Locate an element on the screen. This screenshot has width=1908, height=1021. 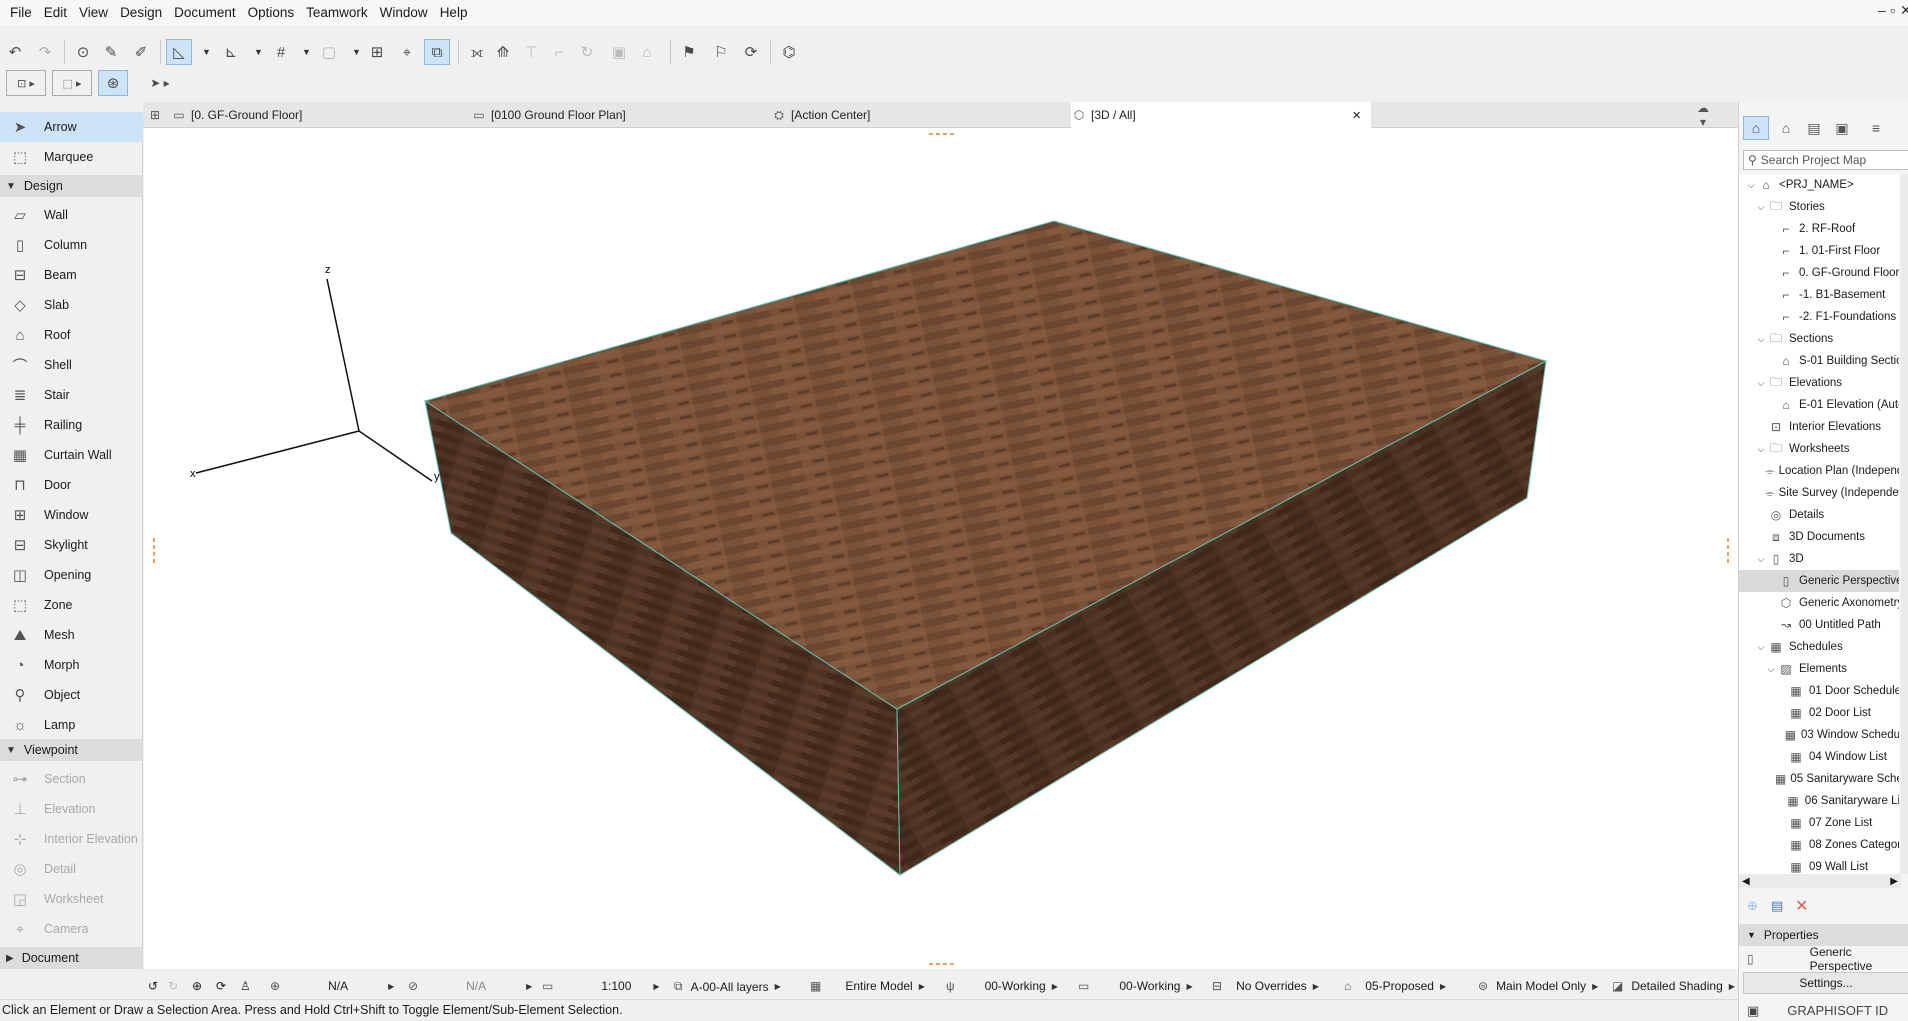
tree-item: ▯ Generic Perspective is located at coordinates (1819, 581).